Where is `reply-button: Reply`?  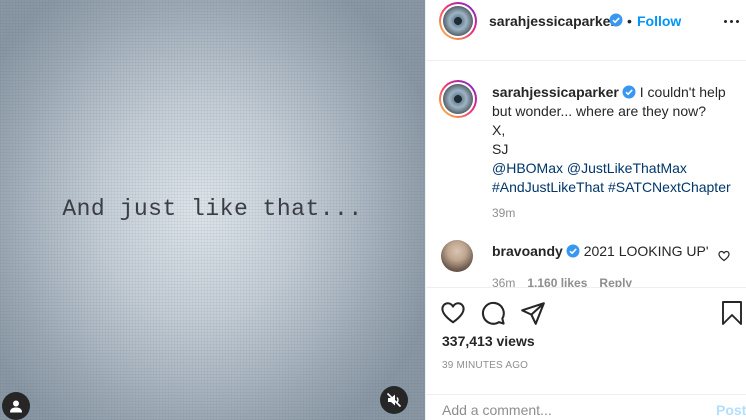 reply-button: Reply is located at coordinates (615, 281).